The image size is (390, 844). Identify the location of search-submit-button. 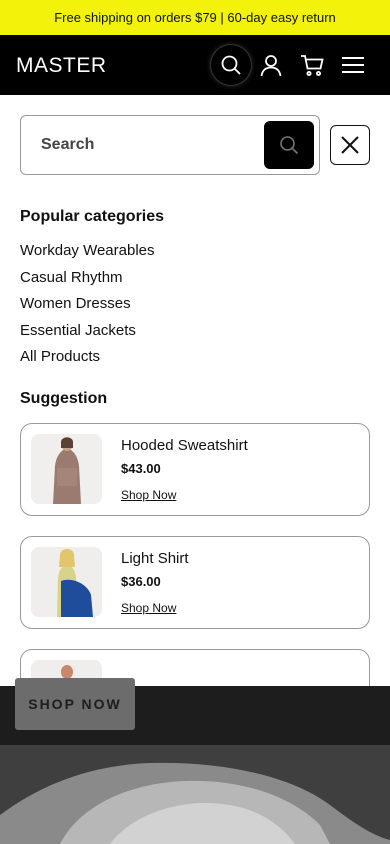
(289, 145).